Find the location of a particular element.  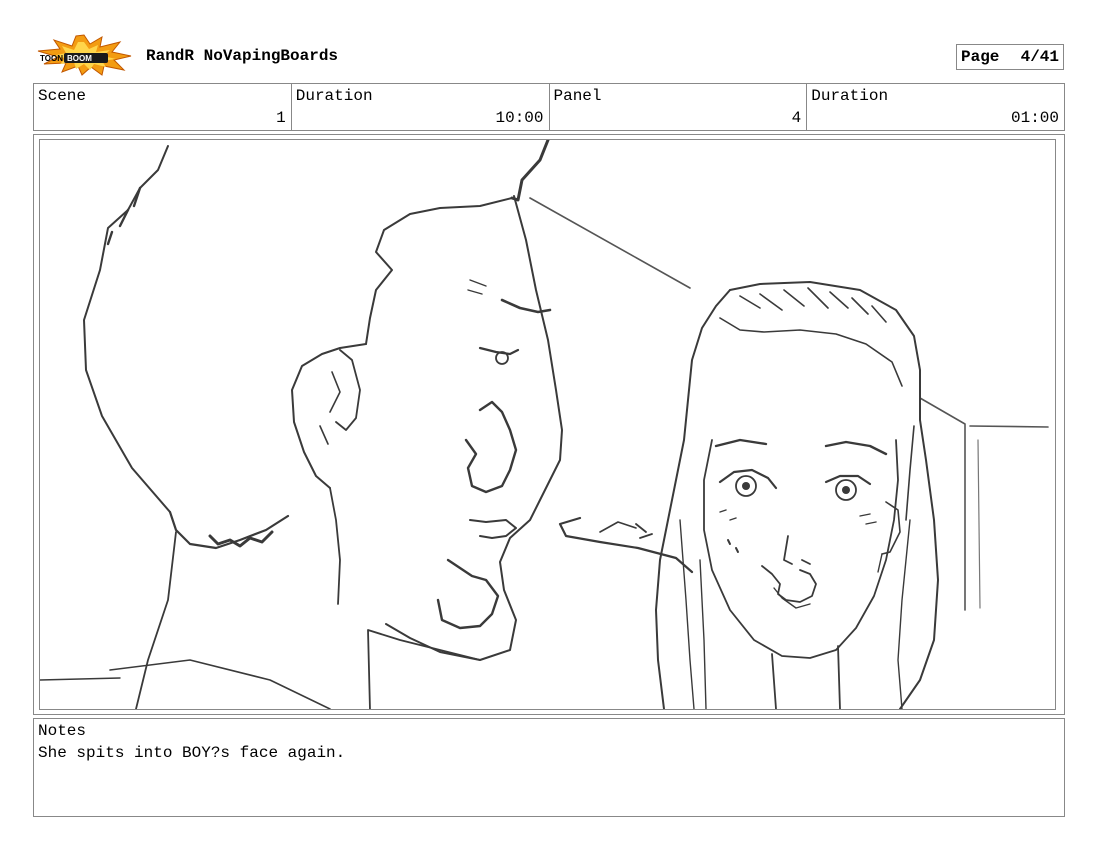

svg-text: TOON is located at coordinates (51, 58).